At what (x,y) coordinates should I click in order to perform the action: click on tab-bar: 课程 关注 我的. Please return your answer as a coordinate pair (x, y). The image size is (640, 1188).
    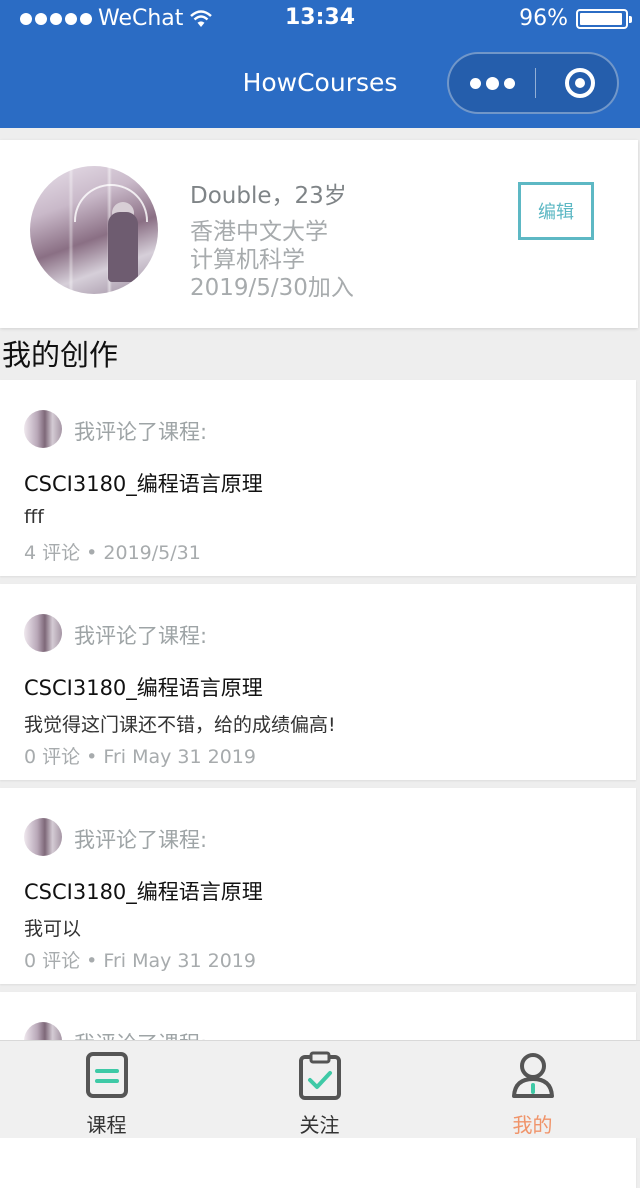
    Looking at the image, I should click on (320, 1089).